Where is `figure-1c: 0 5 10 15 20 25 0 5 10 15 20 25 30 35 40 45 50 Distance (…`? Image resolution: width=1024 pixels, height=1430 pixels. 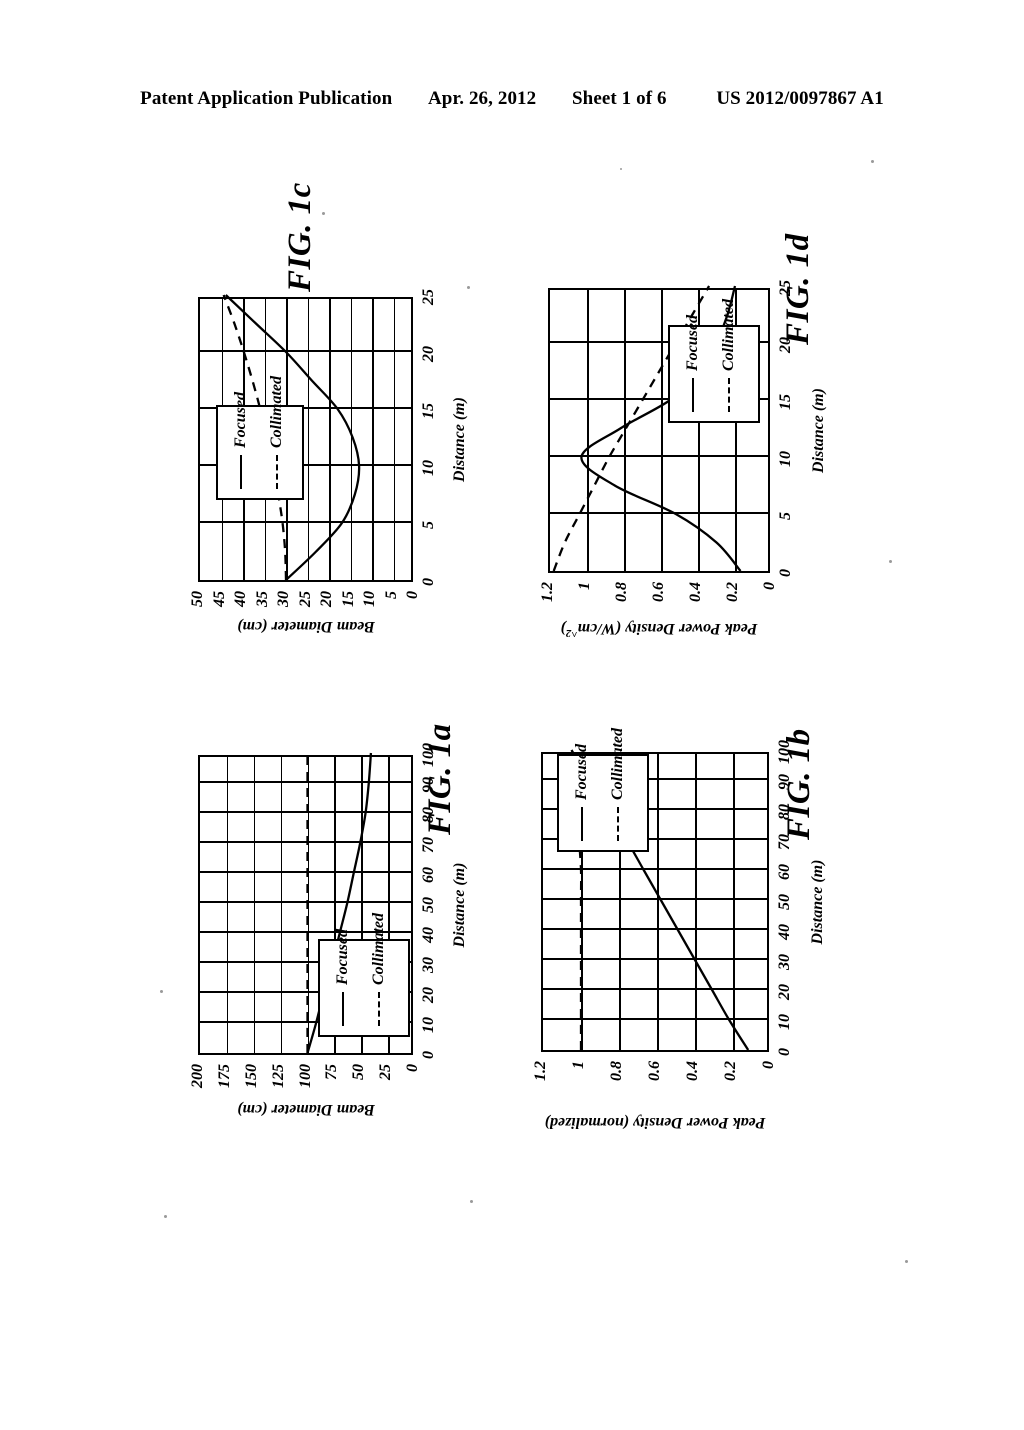 figure-1c: 0 5 10 15 20 25 0 5 10 15 20 25 30 35 40 45 50 Distance (… is located at coordinates (328, 411).